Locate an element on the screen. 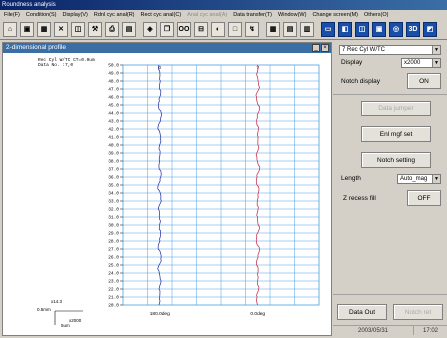  notch-setting-button: Notch setting is located at coordinates (396, 160).